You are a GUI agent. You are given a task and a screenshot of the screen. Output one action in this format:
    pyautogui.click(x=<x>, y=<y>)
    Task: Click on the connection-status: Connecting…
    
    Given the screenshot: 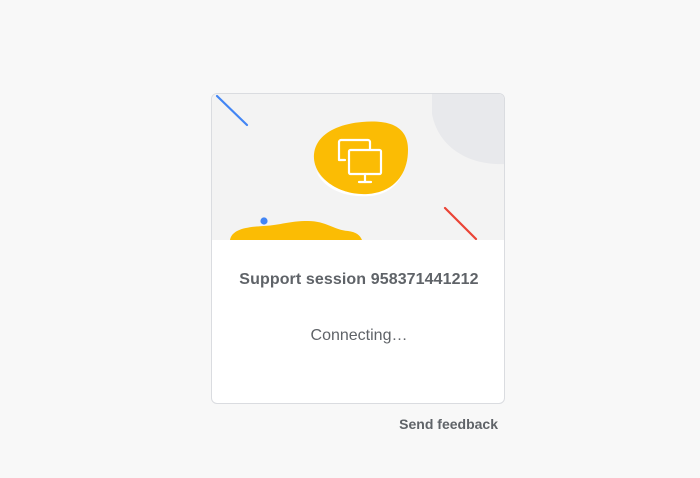 What is the action you would take?
    pyautogui.click(x=359, y=335)
    